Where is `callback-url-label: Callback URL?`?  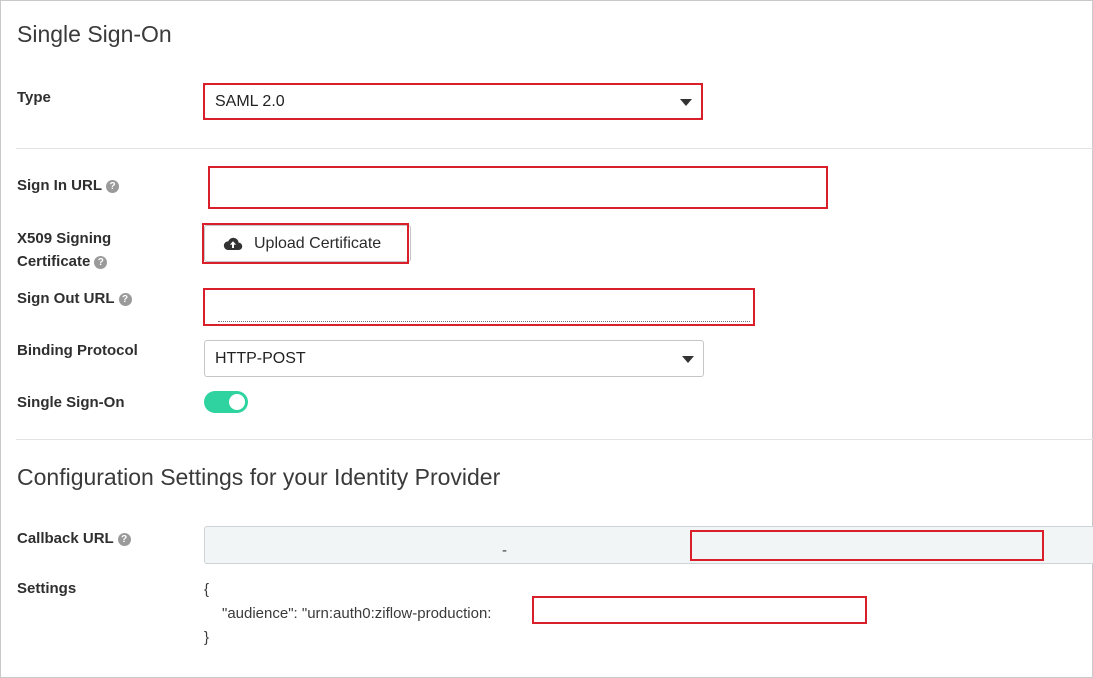 callback-url-label: Callback URL? is located at coordinates (74, 538).